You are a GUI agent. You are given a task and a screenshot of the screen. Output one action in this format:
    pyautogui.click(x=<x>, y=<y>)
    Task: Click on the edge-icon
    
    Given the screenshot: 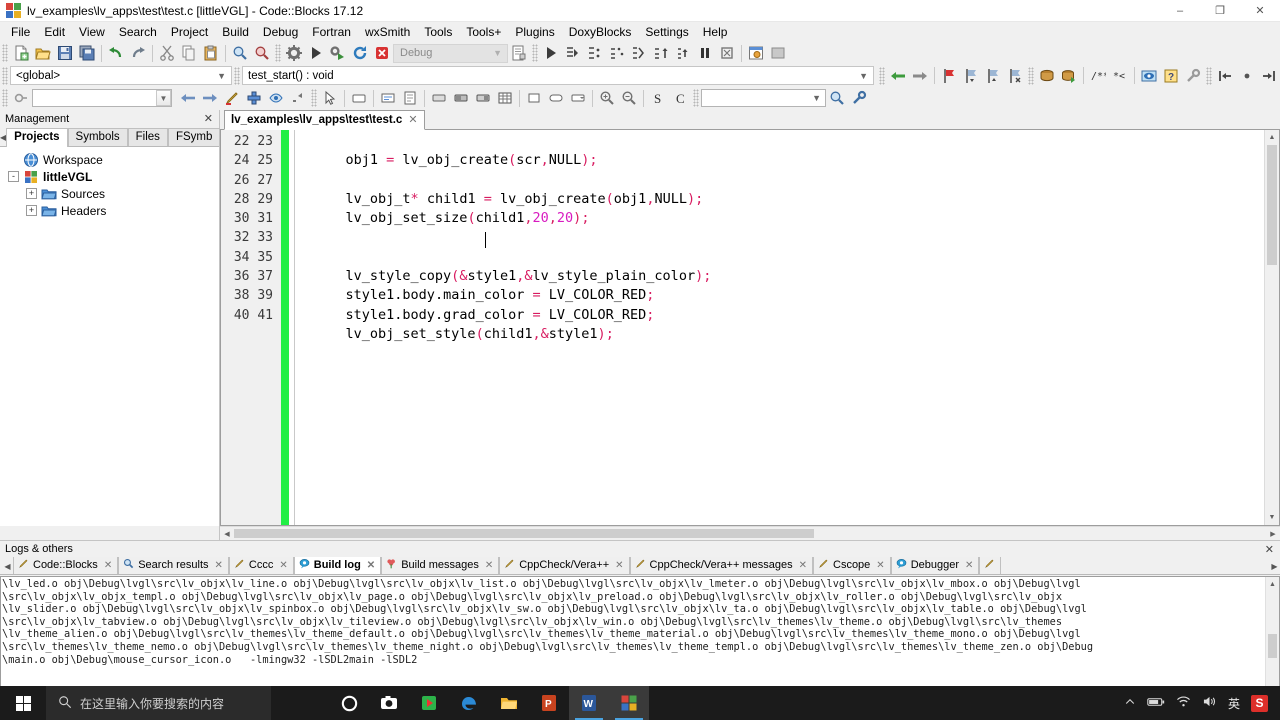 What is the action you would take?
    pyautogui.click(x=469, y=703)
    